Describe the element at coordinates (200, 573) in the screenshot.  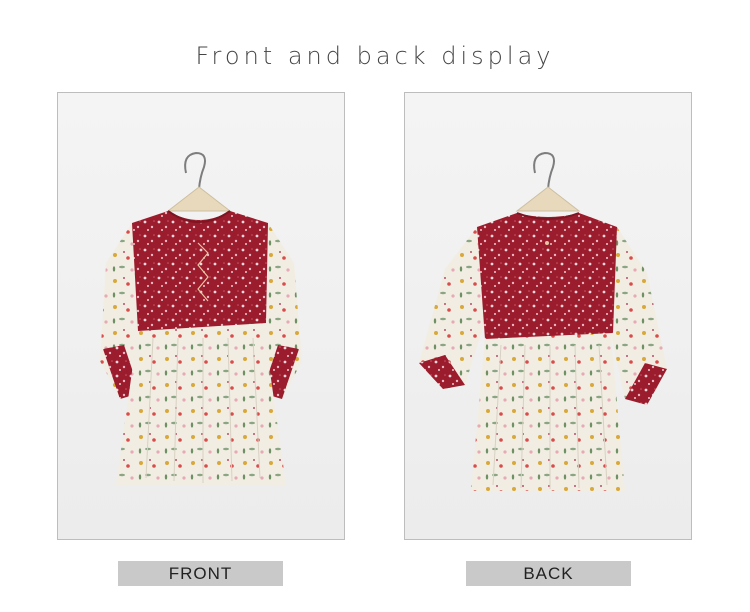
I see `front-caption: FRONT` at that location.